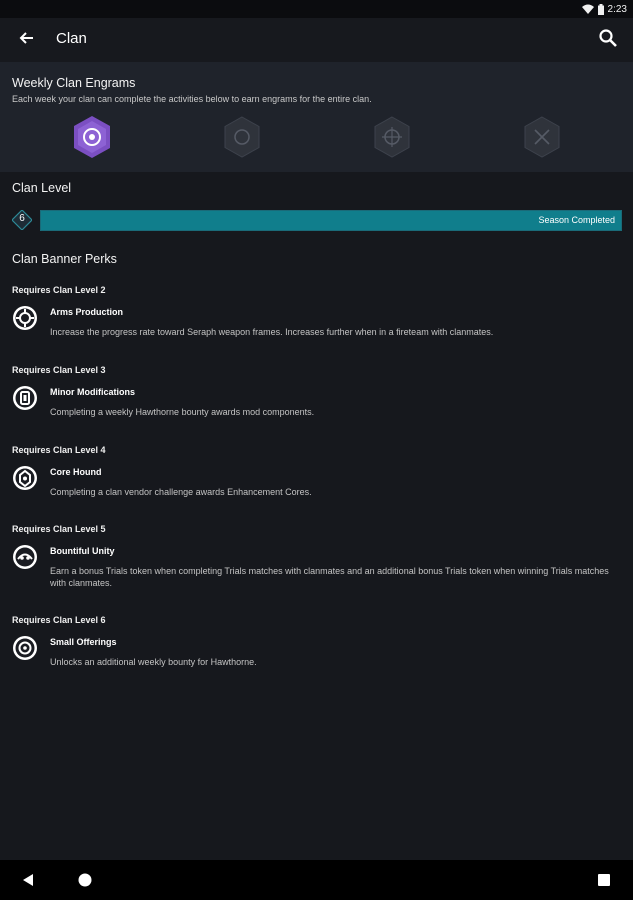  What do you see at coordinates (617, 9) in the screenshot?
I see `status-time: 2:23` at bounding box center [617, 9].